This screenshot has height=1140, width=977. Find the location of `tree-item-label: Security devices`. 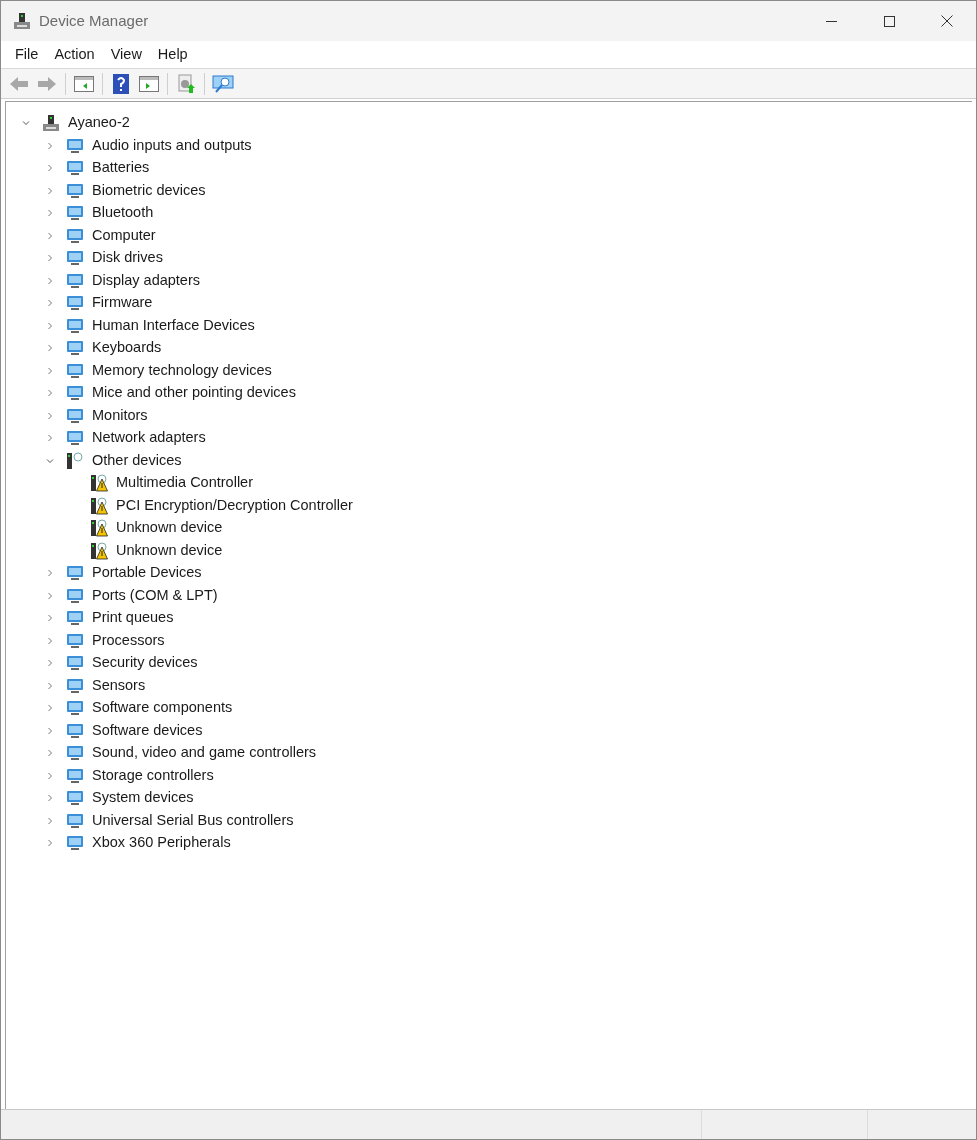

tree-item-label: Security devices is located at coordinates (145, 663).